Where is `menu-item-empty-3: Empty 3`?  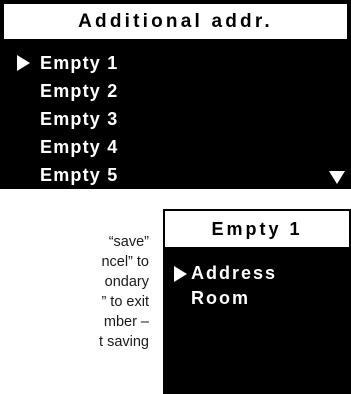
menu-item-empty-3: Empty 3 is located at coordinates (176, 119).